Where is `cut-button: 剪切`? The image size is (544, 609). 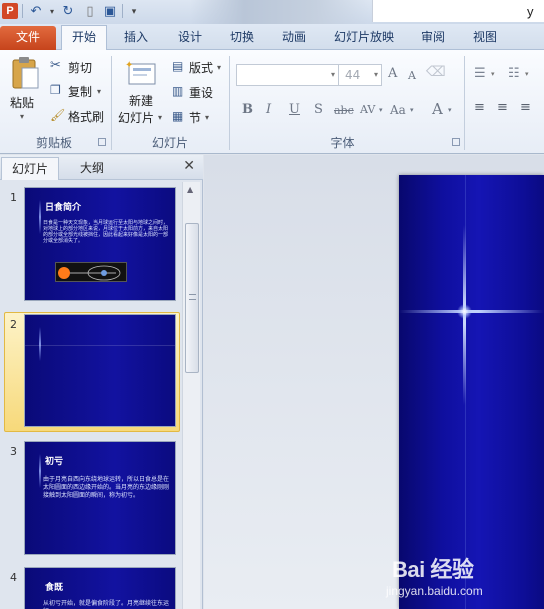
cut-button: 剪切 is located at coordinates (80, 67).